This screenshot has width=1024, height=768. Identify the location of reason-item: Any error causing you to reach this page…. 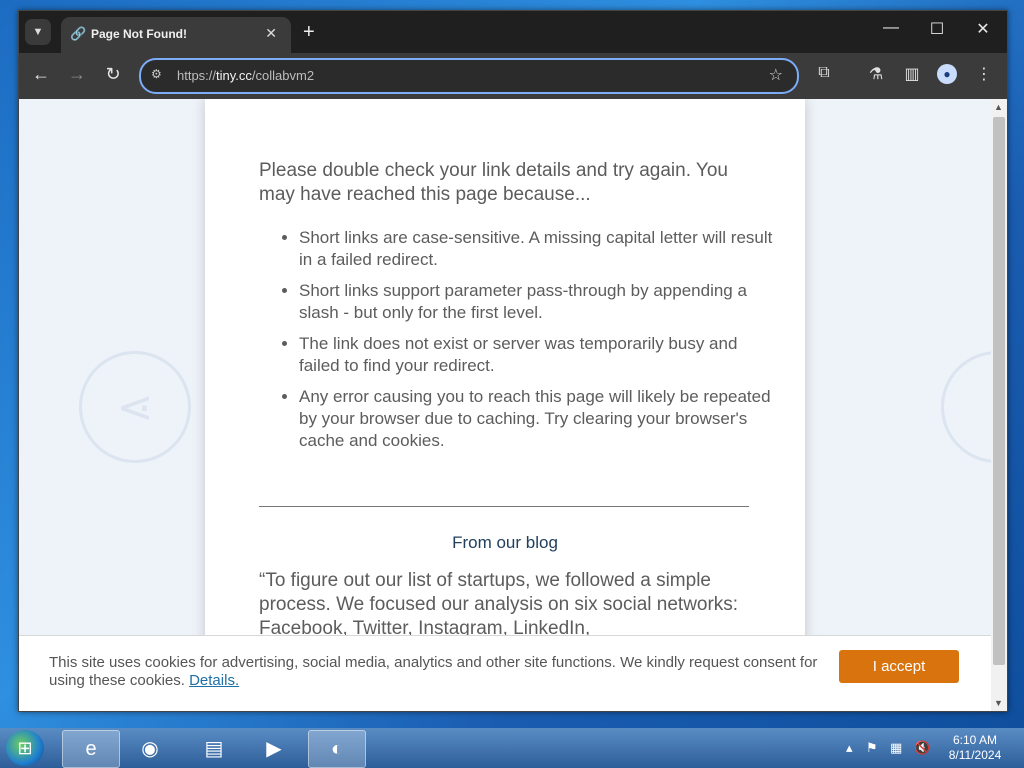
(539, 419).